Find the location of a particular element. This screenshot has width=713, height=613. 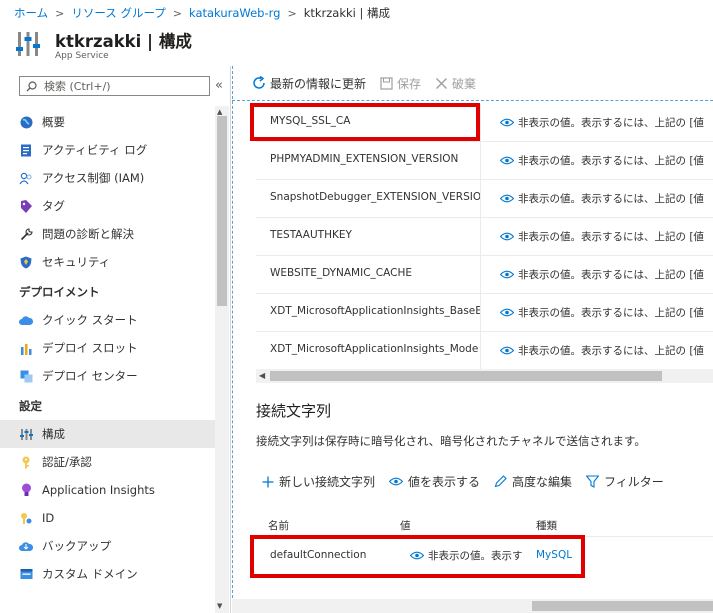

page-header: ktkrzakki | 構成 App Service is located at coordinates (356, 45).